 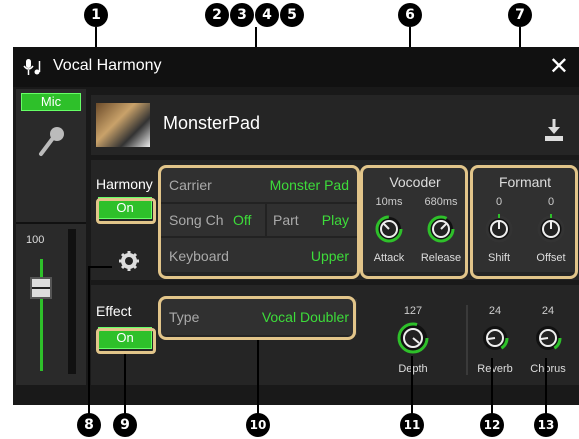 I want to click on song-panel: MonsterPad, so click(x=335, y=125).